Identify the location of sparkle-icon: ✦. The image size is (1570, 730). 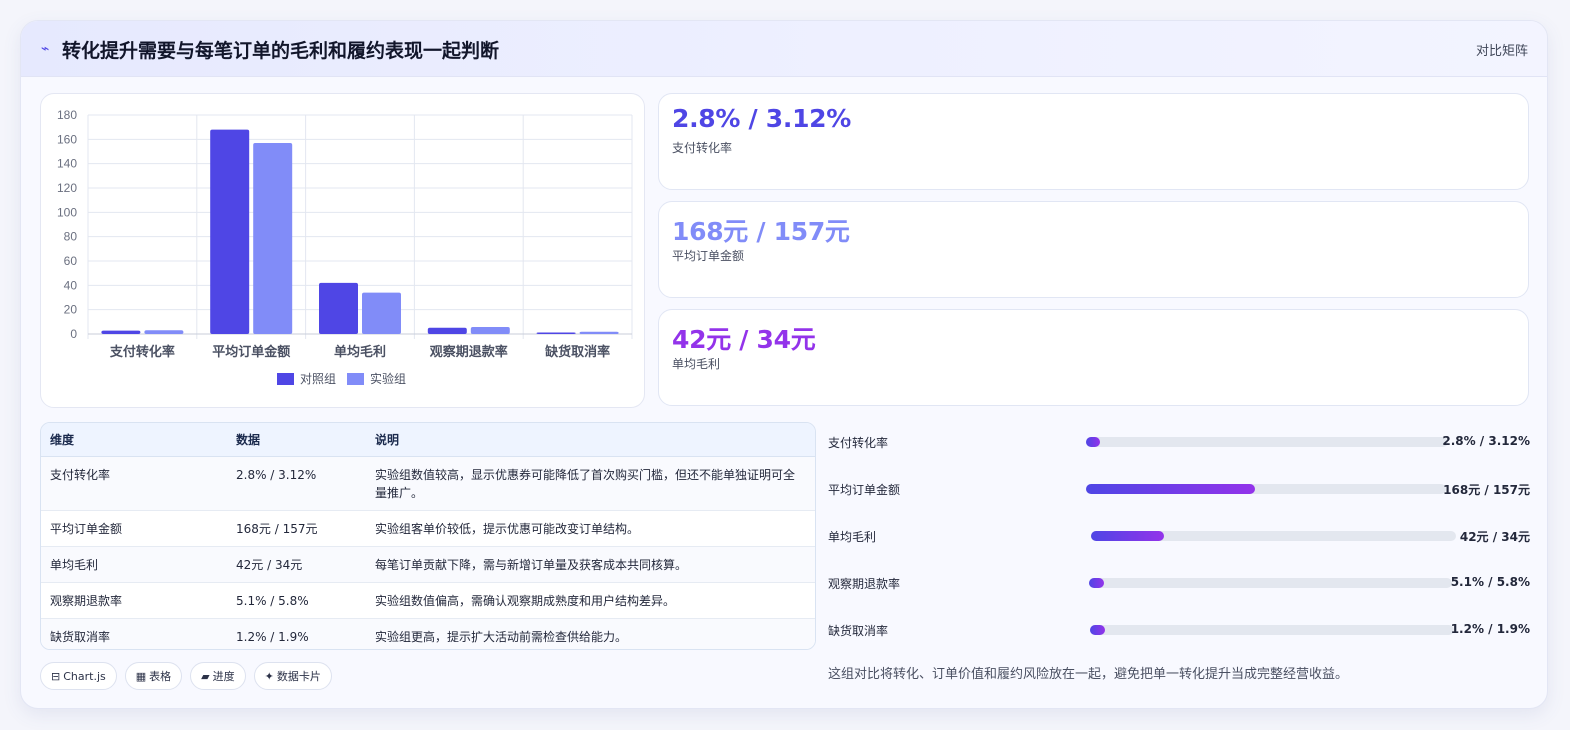
(269, 676).